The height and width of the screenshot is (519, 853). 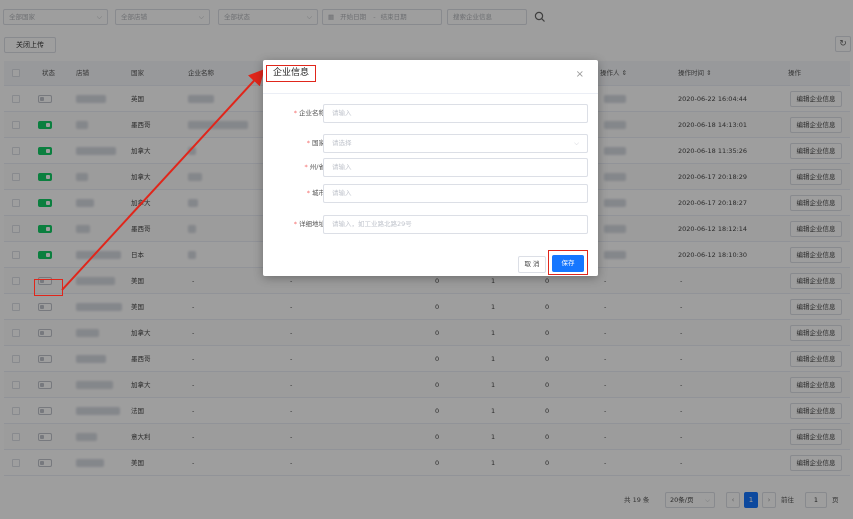 I want to click on chevron-down-icon: ⌵, so click(x=576, y=143).